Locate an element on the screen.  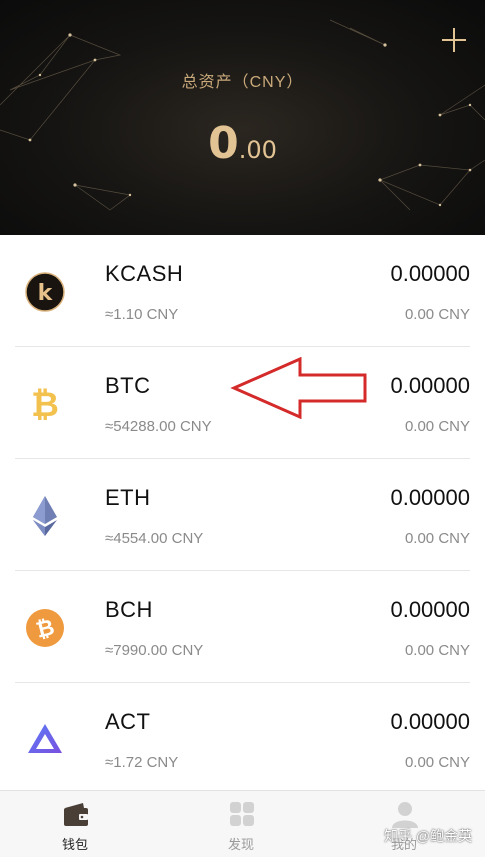
grid-icon is located at coordinates (242, 814).